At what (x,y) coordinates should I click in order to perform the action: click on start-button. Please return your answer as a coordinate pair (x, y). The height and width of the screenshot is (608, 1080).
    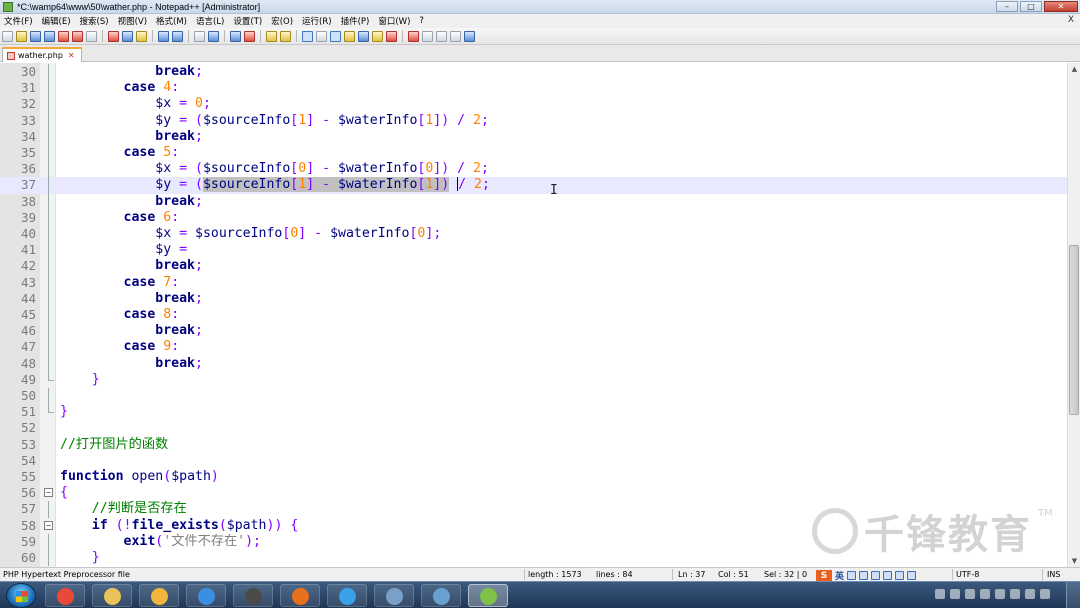
    Looking at the image, I should click on (21, 595).